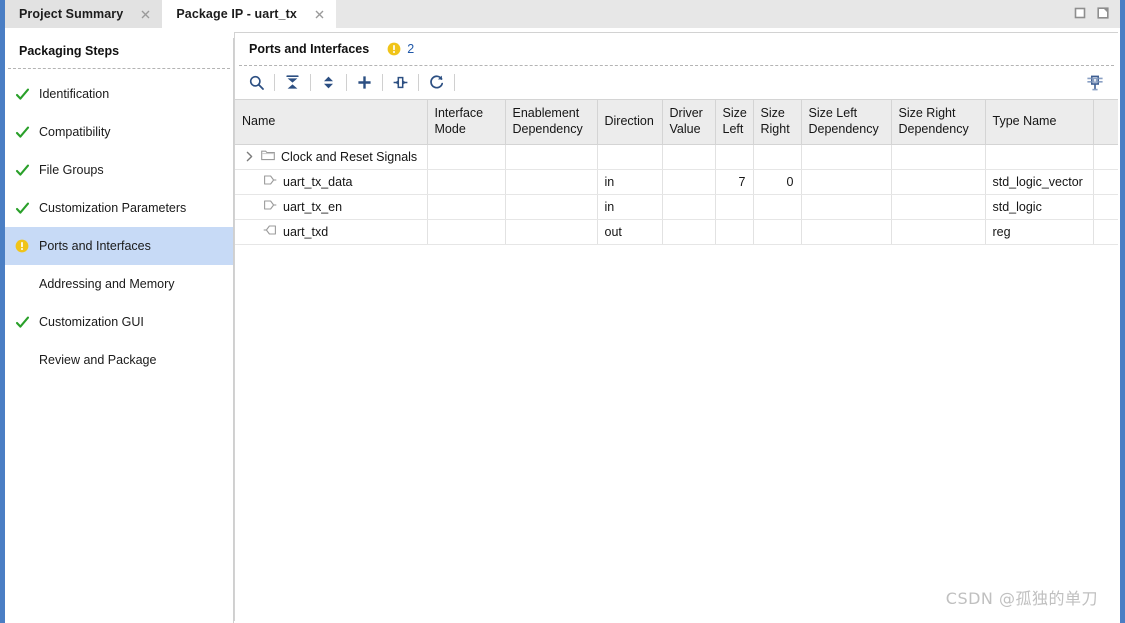 The image size is (1125, 623). Describe the element at coordinates (689, 122) in the screenshot. I see `column-header-driver-value: Driver Value` at that location.